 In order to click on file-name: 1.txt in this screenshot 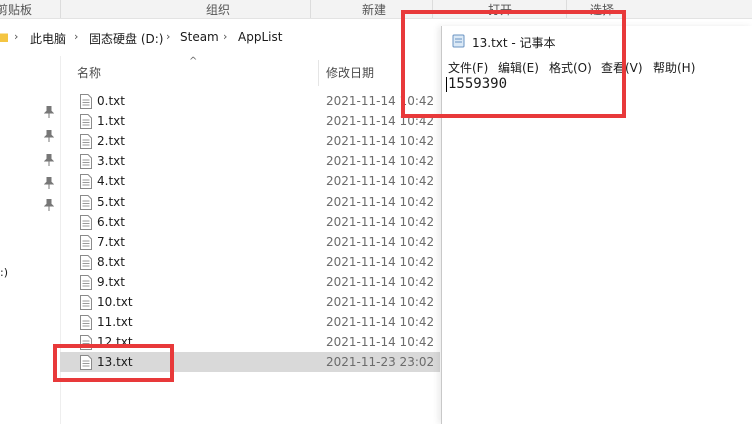, I will do `click(111, 121)`.